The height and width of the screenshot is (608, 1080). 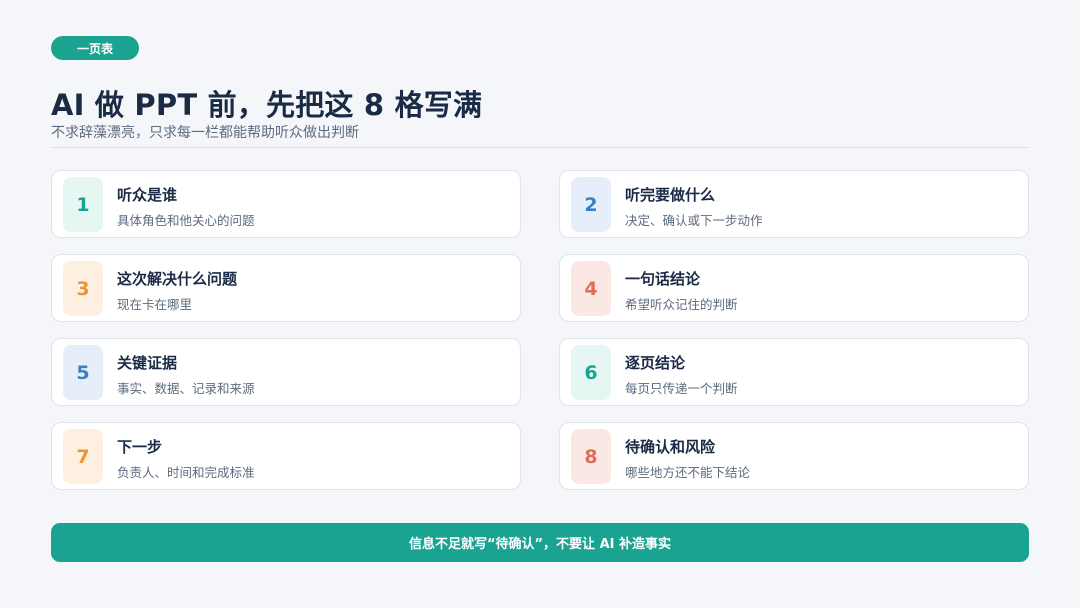 What do you see at coordinates (83, 372) in the screenshot?
I see `card-number-badge: 5` at bounding box center [83, 372].